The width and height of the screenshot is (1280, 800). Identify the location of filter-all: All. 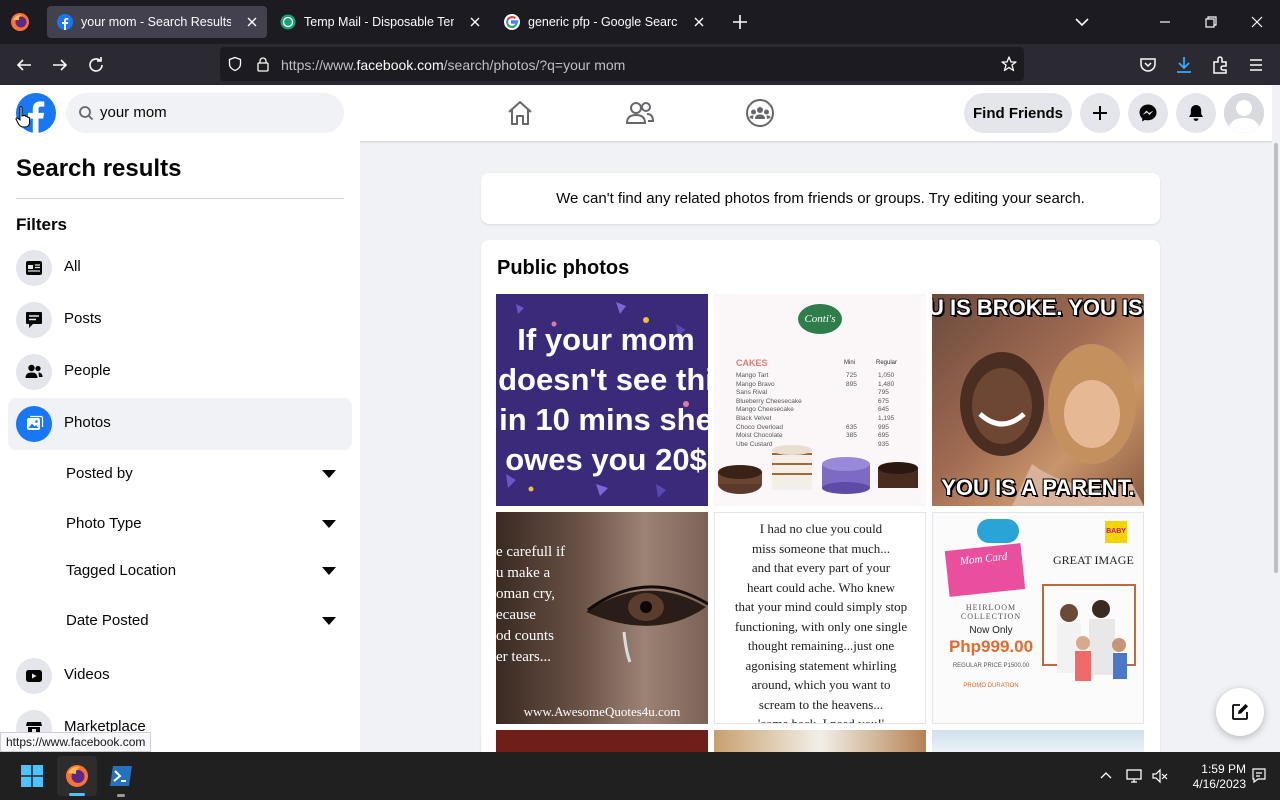
(180, 268).